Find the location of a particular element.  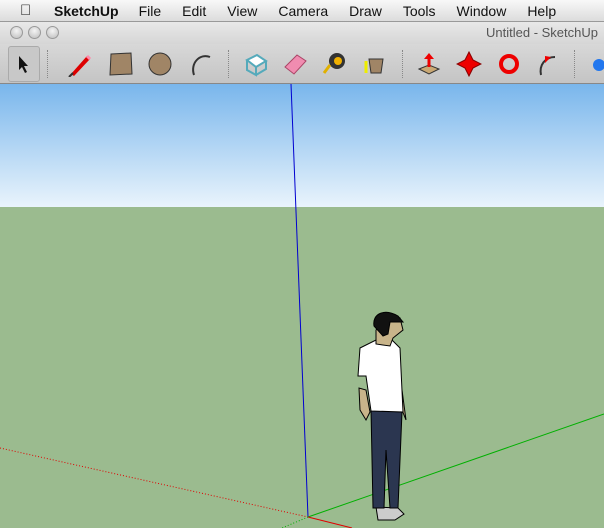

menu-help: Help is located at coordinates (541, 11).